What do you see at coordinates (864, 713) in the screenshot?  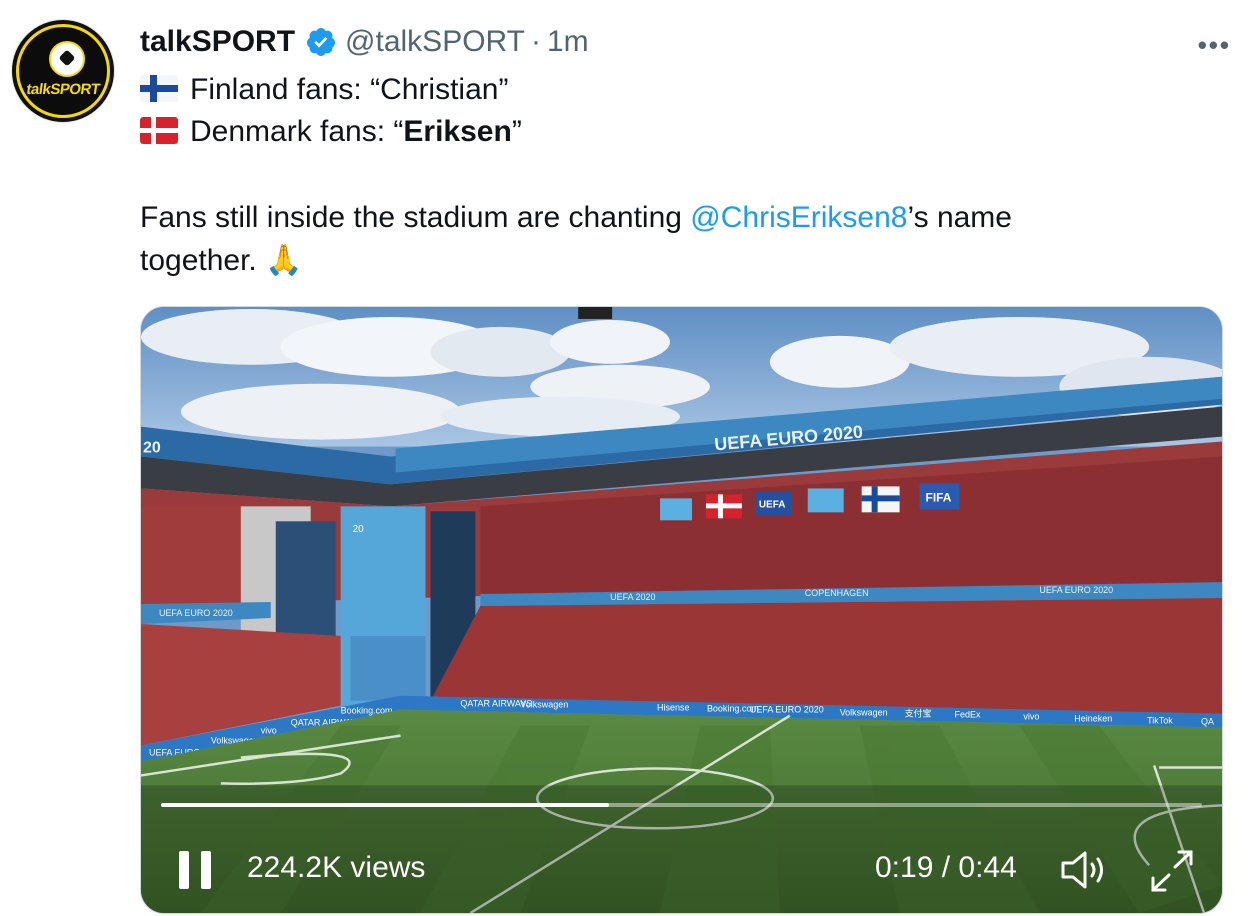 I see `ad-text-6: Volkswagen` at bounding box center [864, 713].